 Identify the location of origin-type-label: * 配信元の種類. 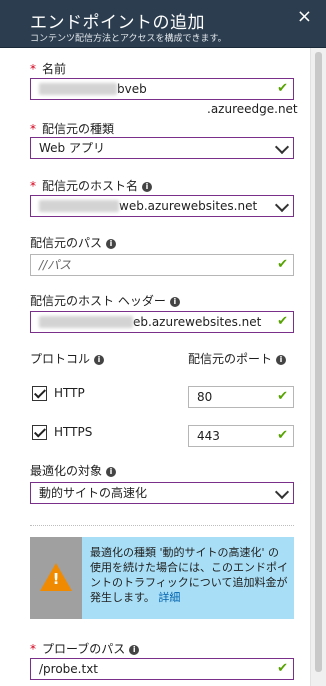
(72, 129).